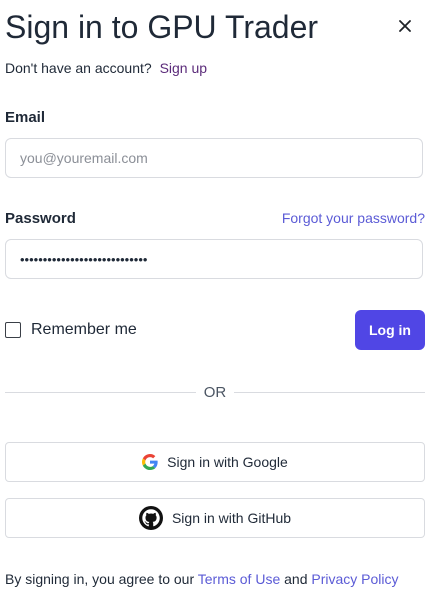 The image size is (431, 602). I want to click on terms-prefix-text: By signing in, you agree to our, so click(100, 579).